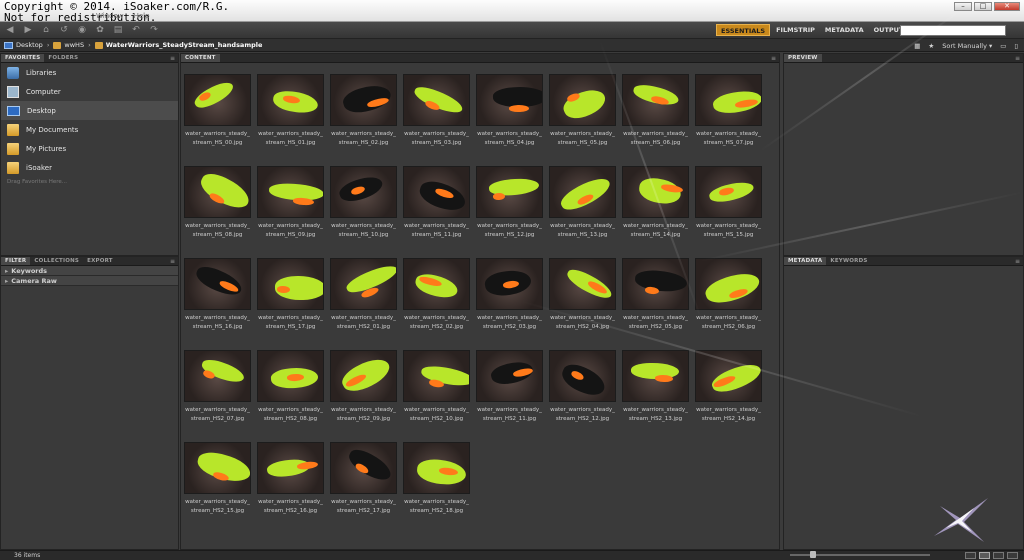 The width and height of the screenshot is (1024, 560). What do you see at coordinates (89, 271) in the screenshot?
I see `filter-keywords: ▸ Keywords` at bounding box center [89, 271].